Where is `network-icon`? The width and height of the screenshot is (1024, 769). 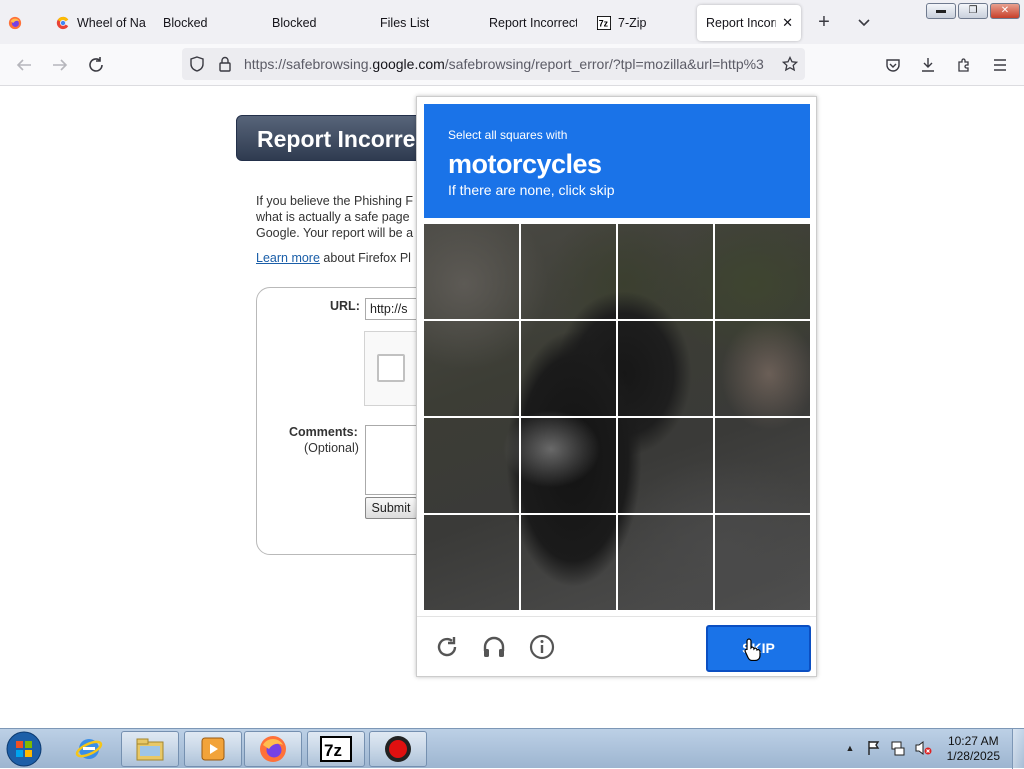 network-icon is located at coordinates (898, 748).